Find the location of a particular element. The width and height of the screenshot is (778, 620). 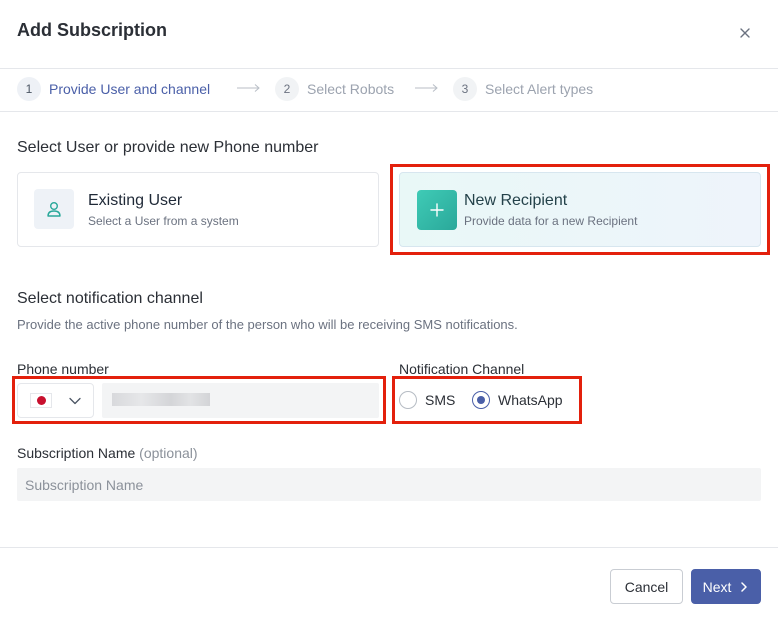

subscription-name-label: Subscription Name (optional) is located at coordinates (107, 453).